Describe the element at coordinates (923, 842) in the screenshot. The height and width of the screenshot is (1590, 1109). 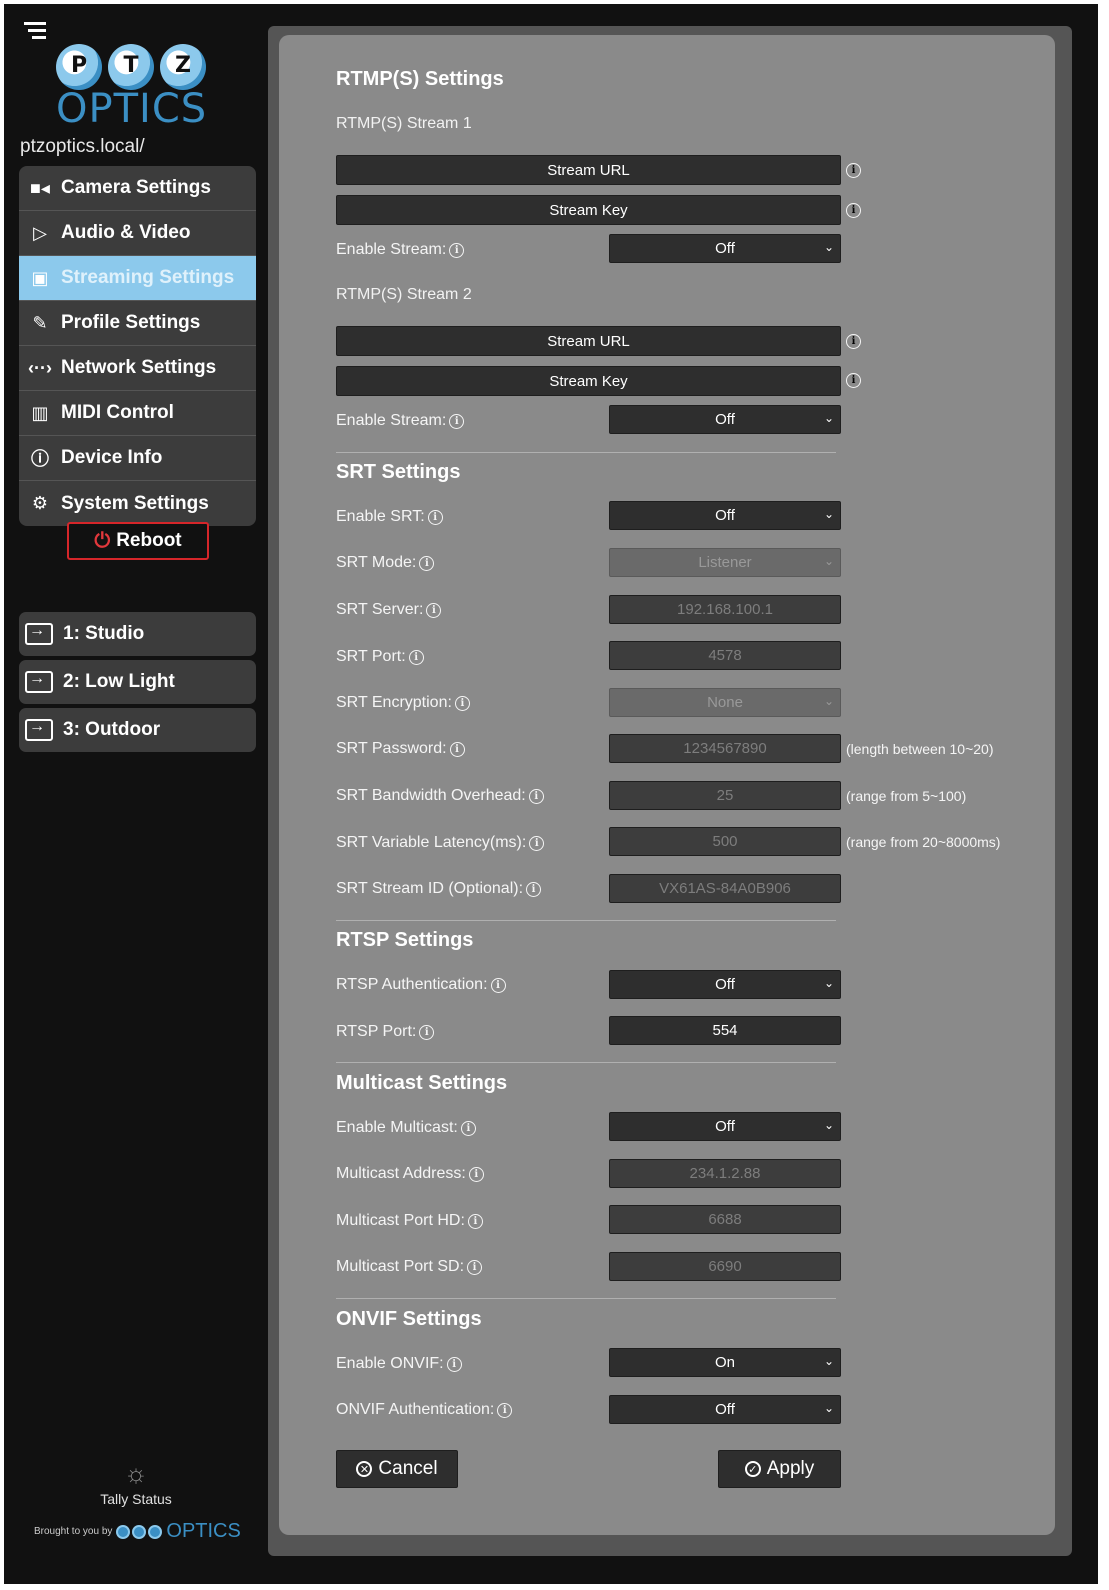
I see `srt-latency-hint: (range from 20~8000ms)` at that location.